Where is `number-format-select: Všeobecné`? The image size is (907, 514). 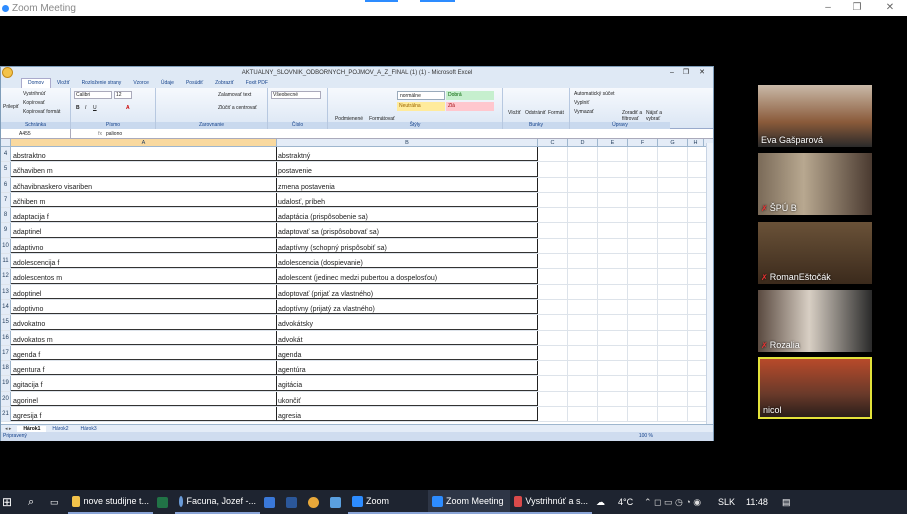
number-format-select: Všeobecné is located at coordinates (296, 95).